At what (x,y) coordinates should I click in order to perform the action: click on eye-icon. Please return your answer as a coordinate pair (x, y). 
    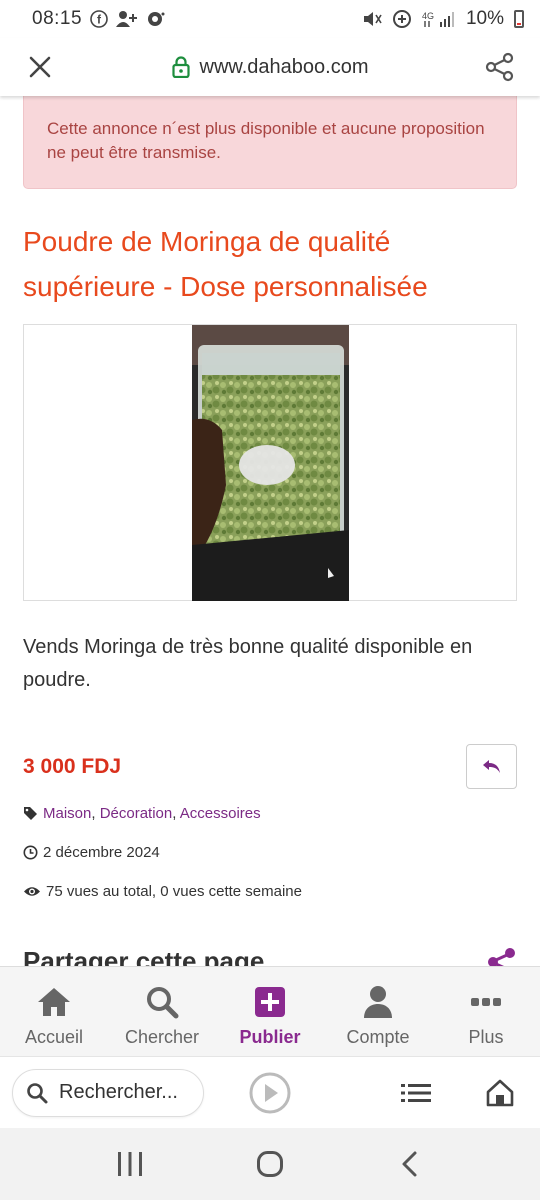
    Looking at the image, I should click on (32, 891).